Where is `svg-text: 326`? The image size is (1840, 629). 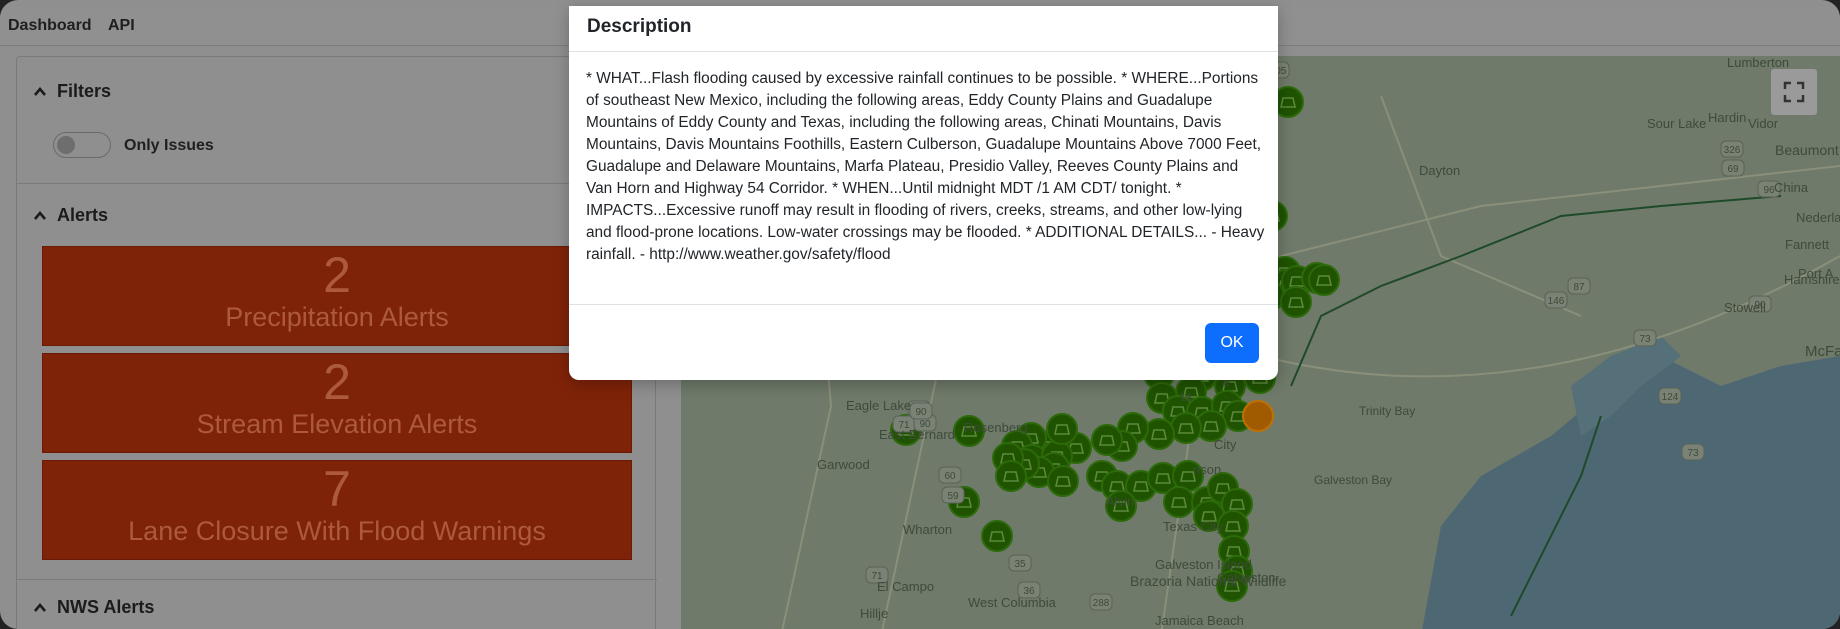
svg-text: 326 is located at coordinates (1732, 150).